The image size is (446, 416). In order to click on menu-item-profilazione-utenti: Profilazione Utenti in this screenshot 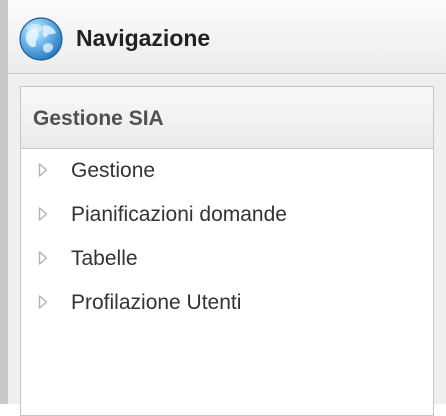, I will do `click(227, 303)`.